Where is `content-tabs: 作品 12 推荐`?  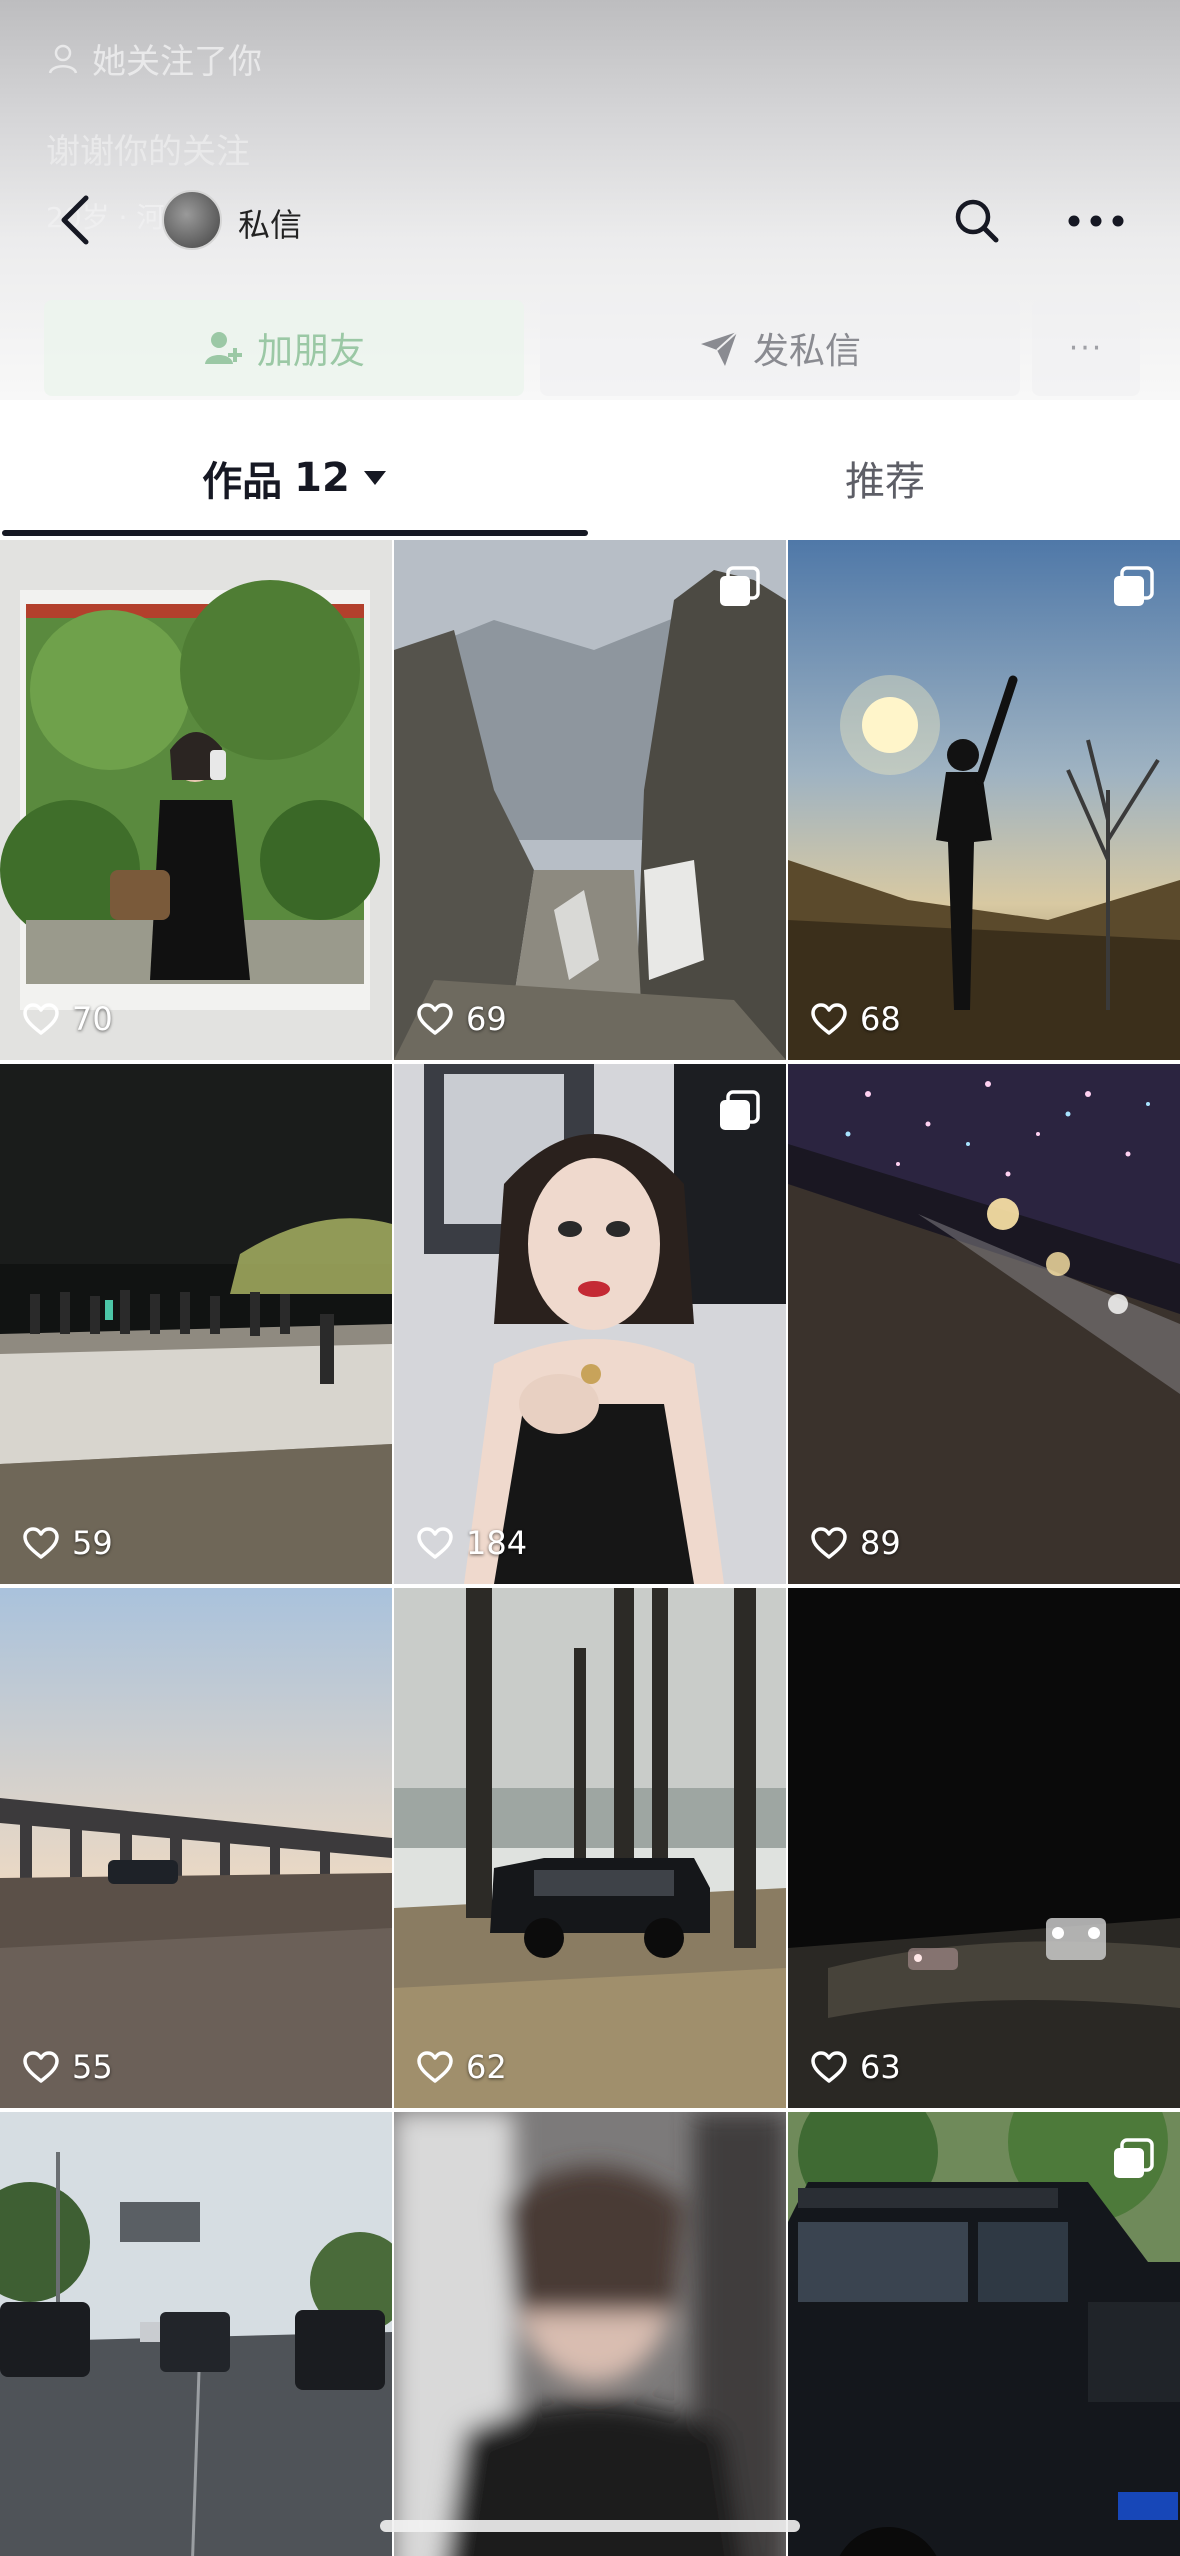 content-tabs: 作品 12 推荐 is located at coordinates (590, 478).